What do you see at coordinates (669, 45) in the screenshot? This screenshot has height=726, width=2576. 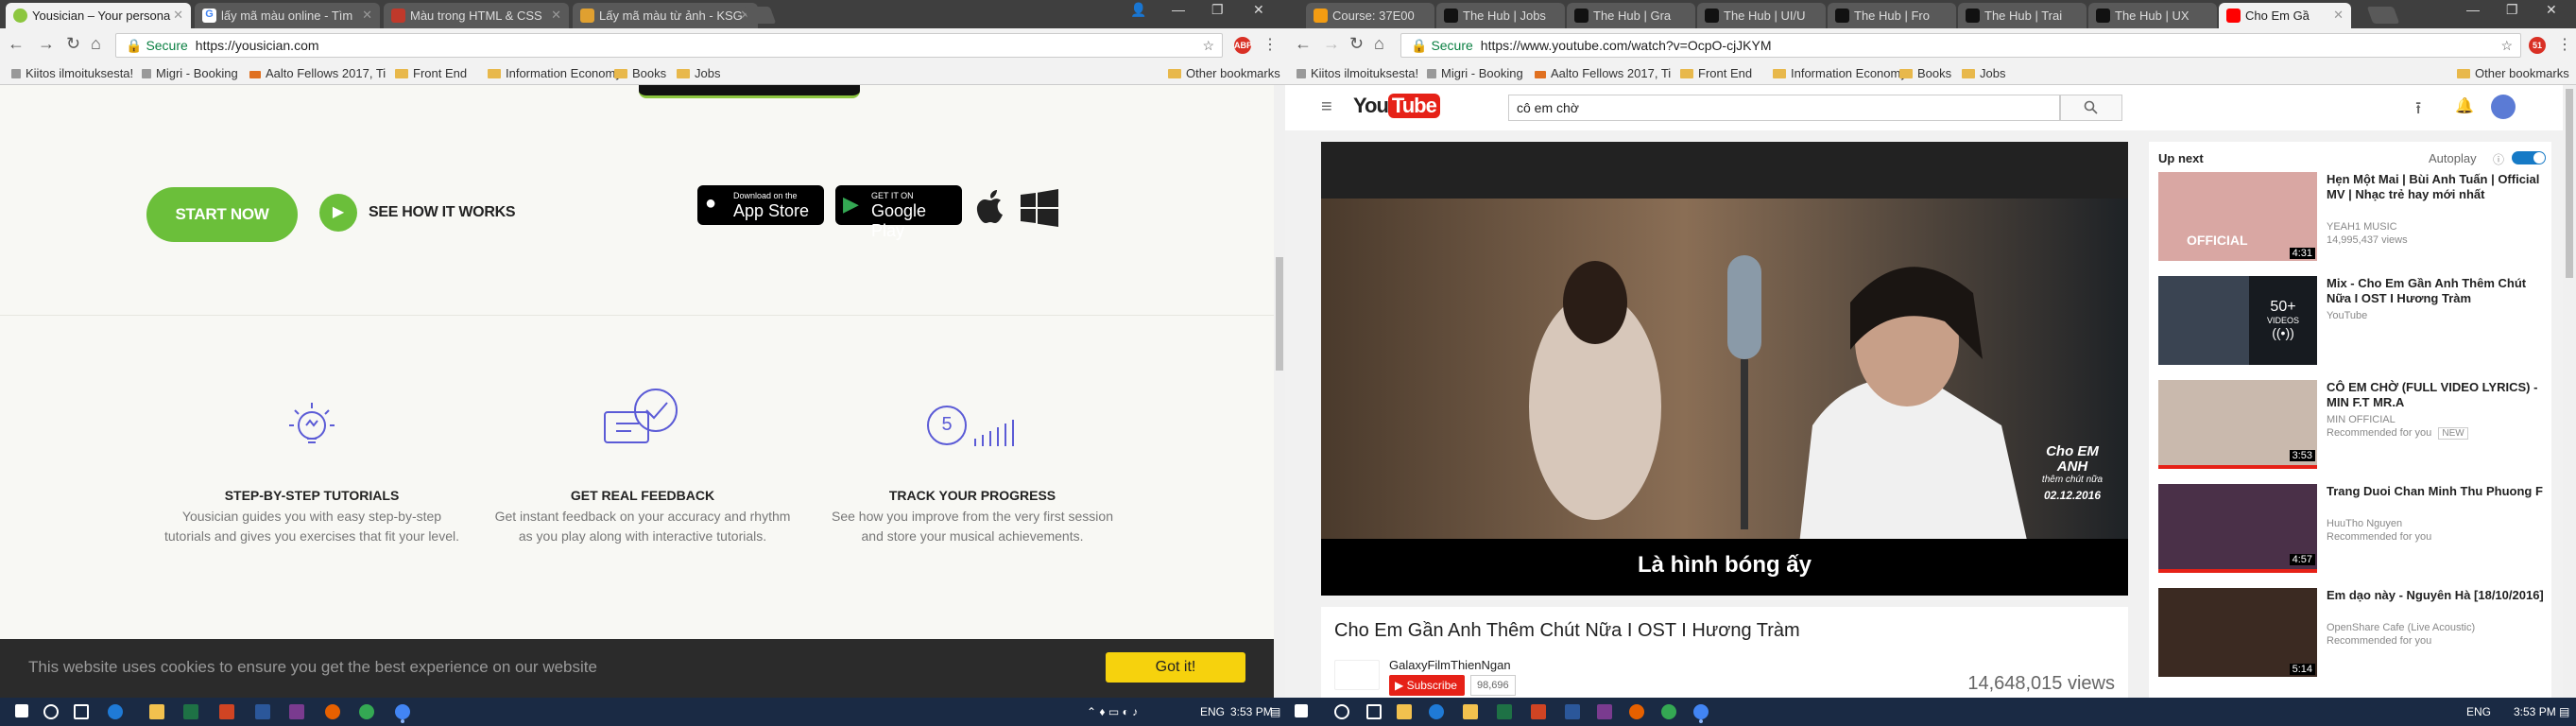 I see `omnibox: 🔒 Secure https://yousician.com ☆` at bounding box center [669, 45].